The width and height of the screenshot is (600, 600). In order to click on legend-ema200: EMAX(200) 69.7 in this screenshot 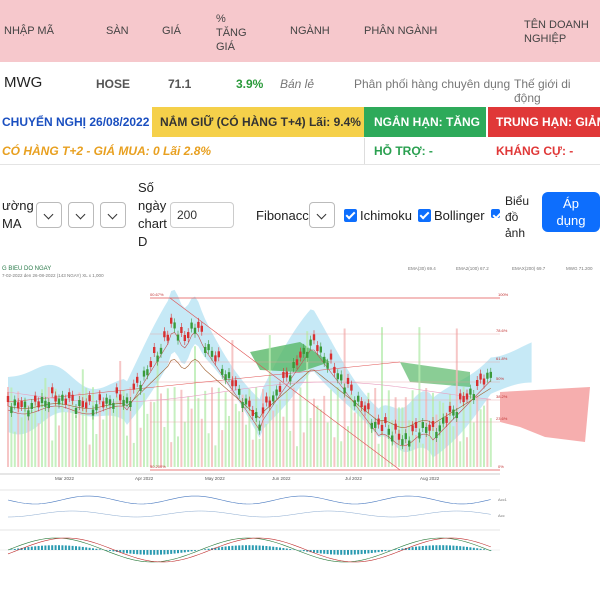, I will do `click(529, 268)`.